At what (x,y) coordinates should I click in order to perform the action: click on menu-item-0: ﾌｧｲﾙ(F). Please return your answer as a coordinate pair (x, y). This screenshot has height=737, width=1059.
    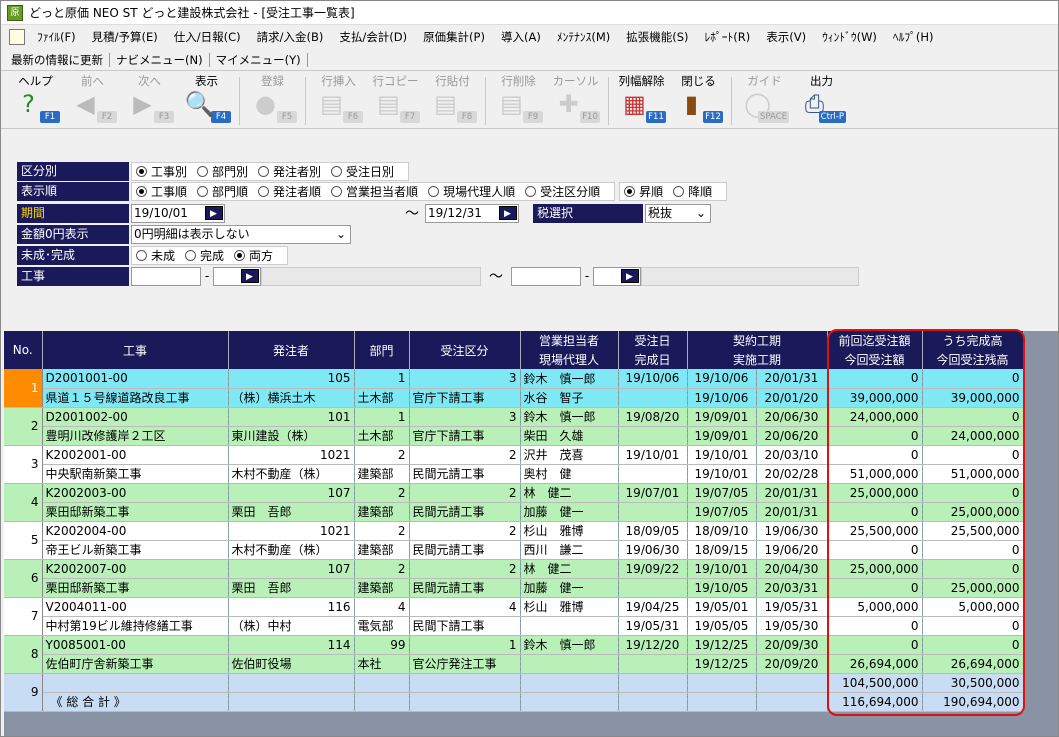
    Looking at the image, I should click on (56, 37).